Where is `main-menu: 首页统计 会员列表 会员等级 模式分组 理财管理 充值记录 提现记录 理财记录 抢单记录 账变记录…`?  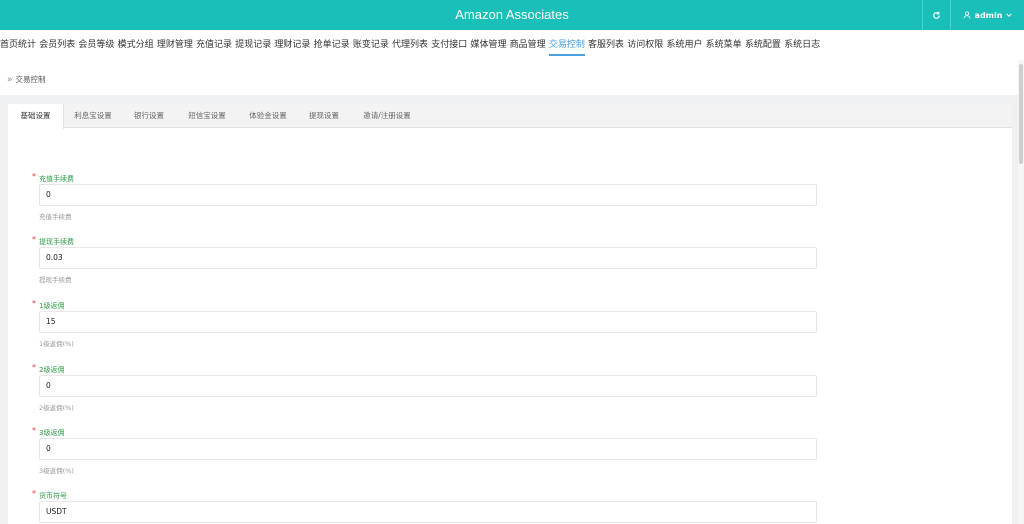 main-menu: 首页统计 会员列表 会员等级 模式分组 理财管理 充值记录 提现记录 理财记录 抢单记录 账变记录… is located at coordinates (509, 47).